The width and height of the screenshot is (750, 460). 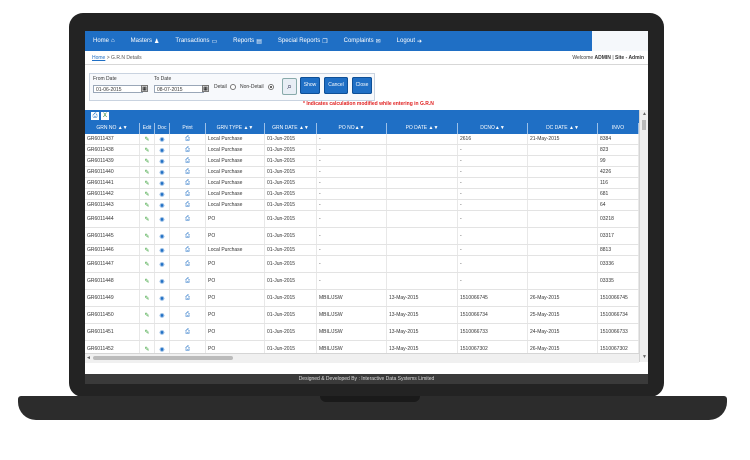 What do you see at coordinates (644, 125) in the screenshot?
I see `vertical-scroll-thumb` at bounding box center [644, 125].